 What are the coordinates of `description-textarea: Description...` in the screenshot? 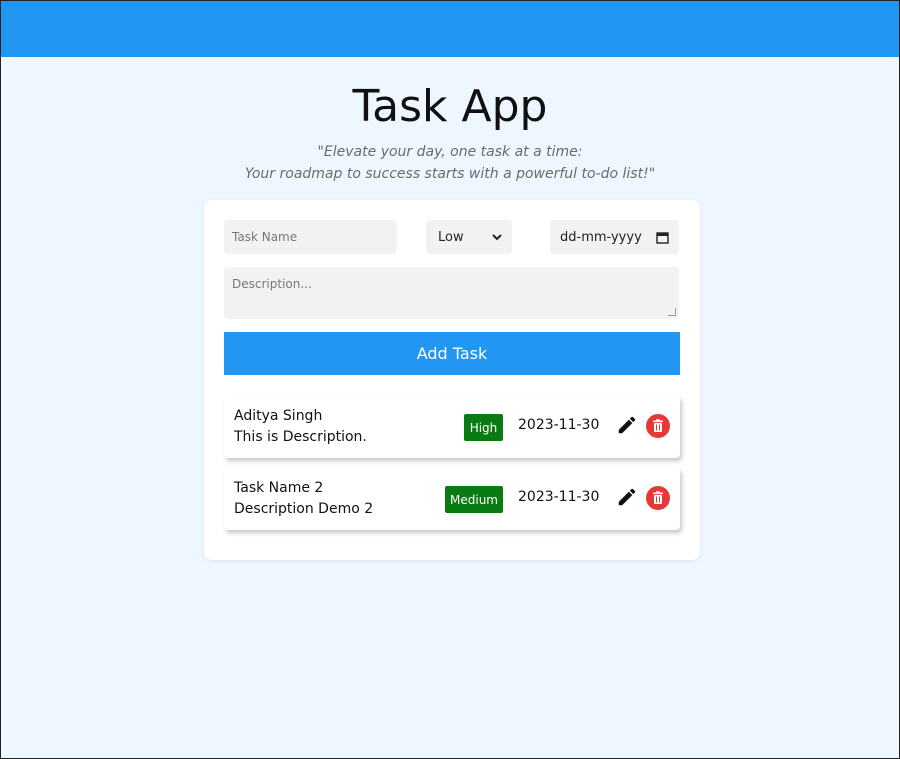 It's located at (451, 293).